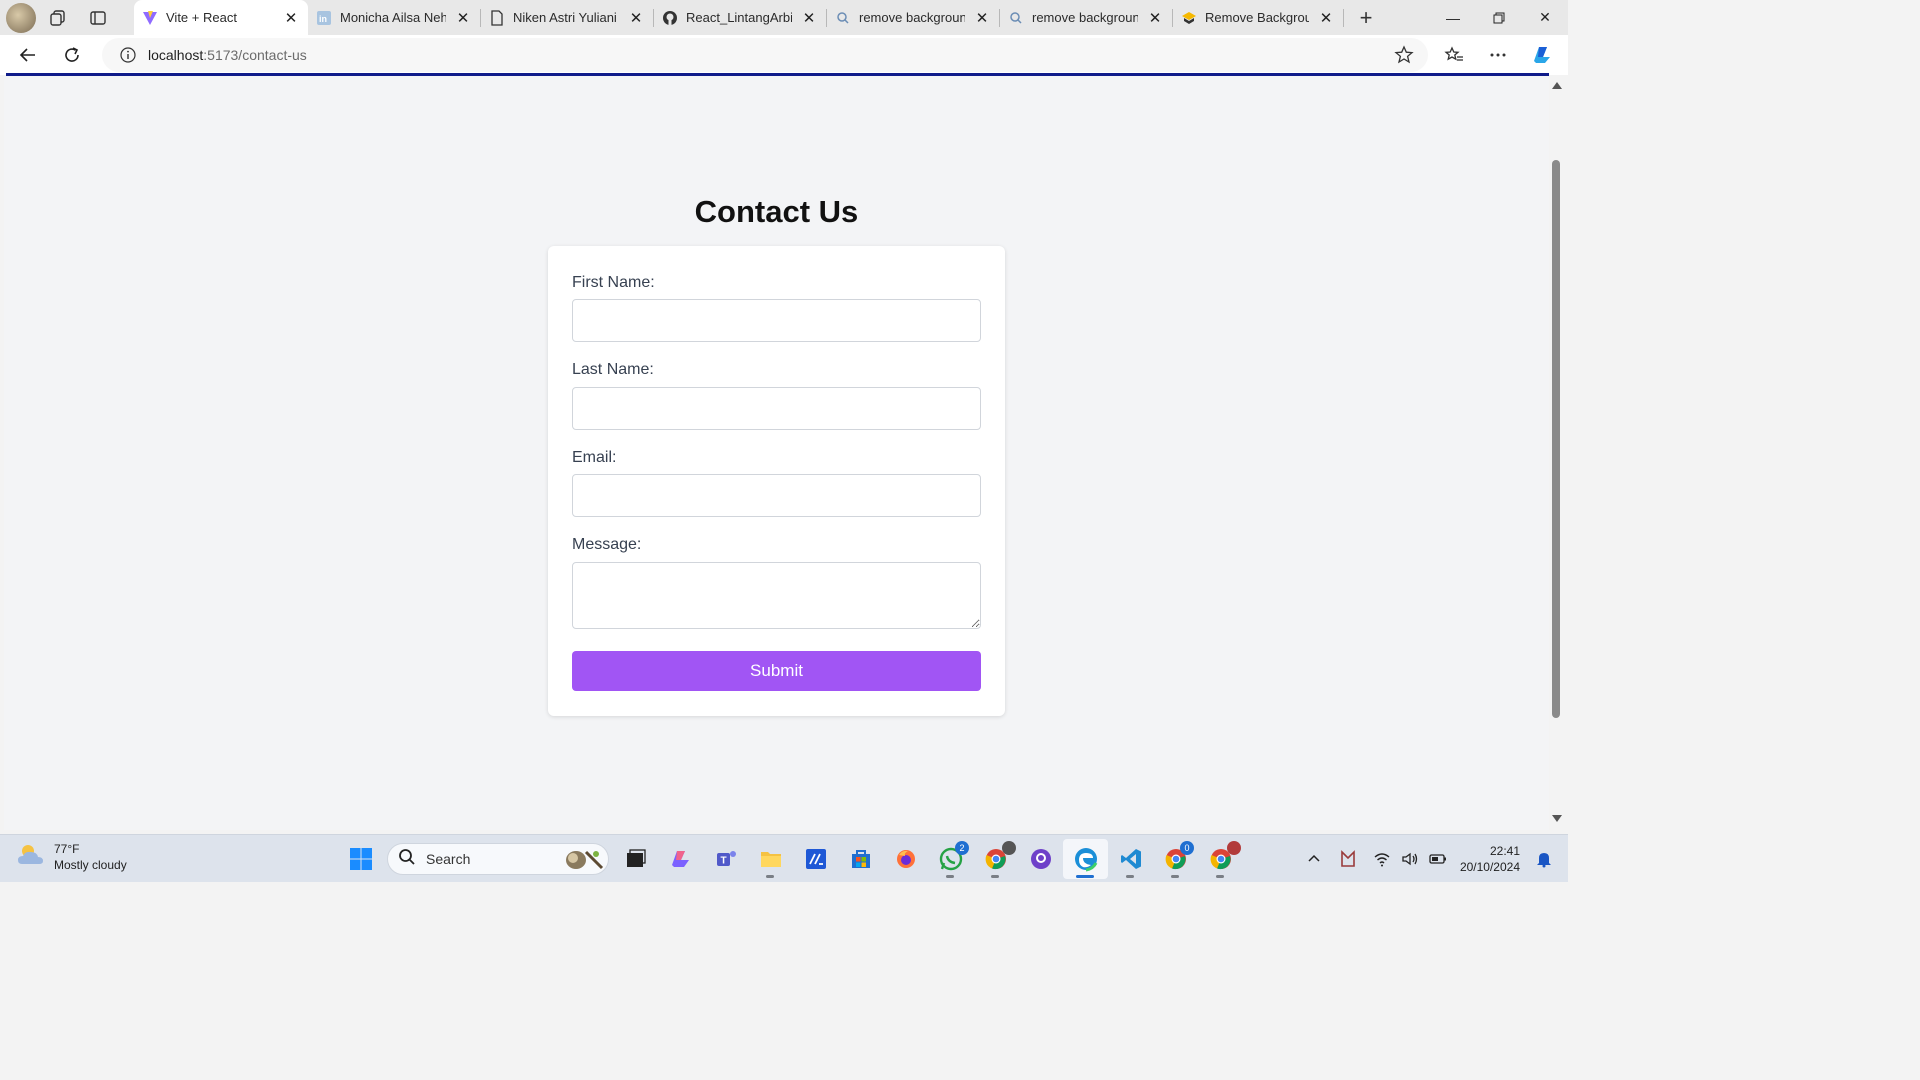  What do you see at coordinates (1489, 867) in the screenshot?
I see `clock-date: 20/10/2024` at bounding box center [1489, 867].